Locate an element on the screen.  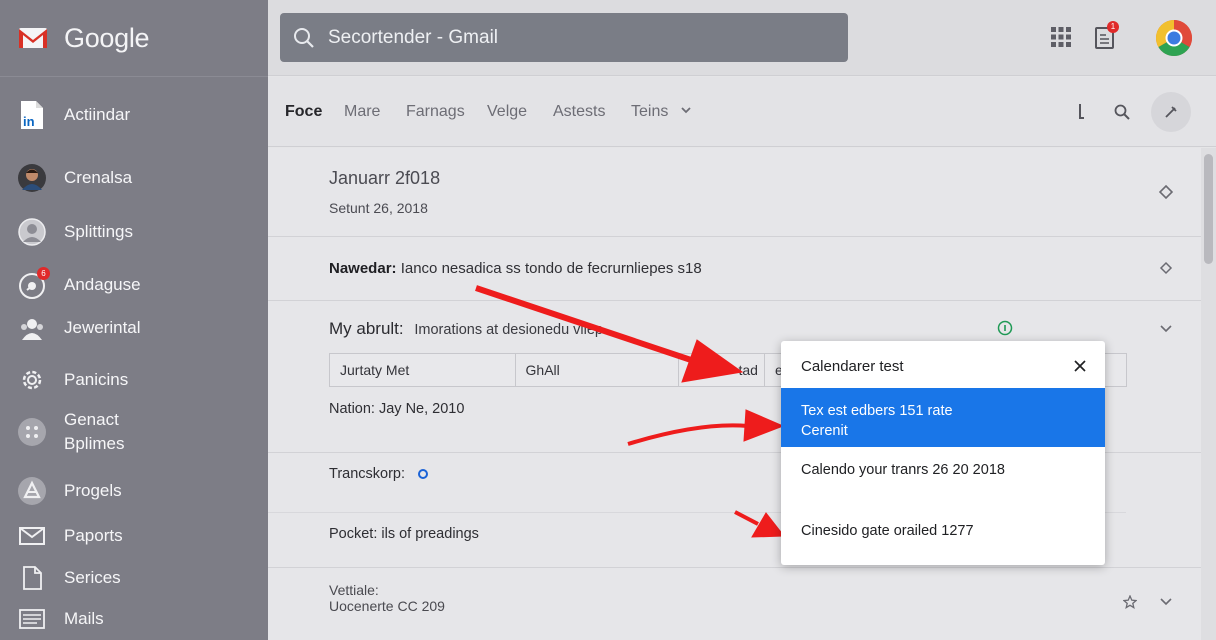
sidebar-item-label-line2: Bplimes is located at coordinates (94, 443).